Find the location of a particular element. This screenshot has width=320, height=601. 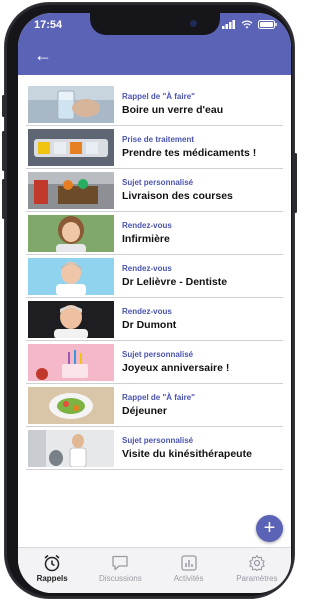

notch is located at coordinates (155, 24).